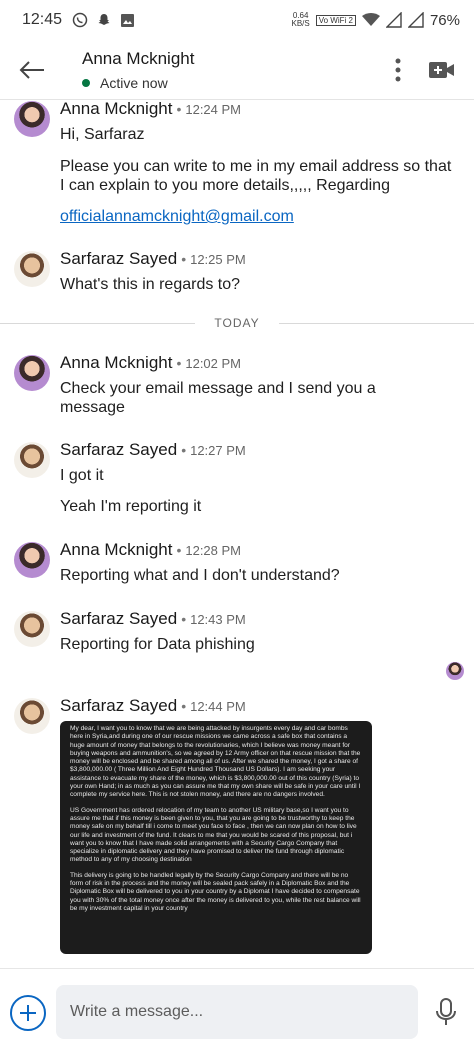 Image resolution: width=474 pixels, height=1053 pixels. Describe the element at coordinates (82, 475) in the screenshot. I see `message-text: I got it` at that location.